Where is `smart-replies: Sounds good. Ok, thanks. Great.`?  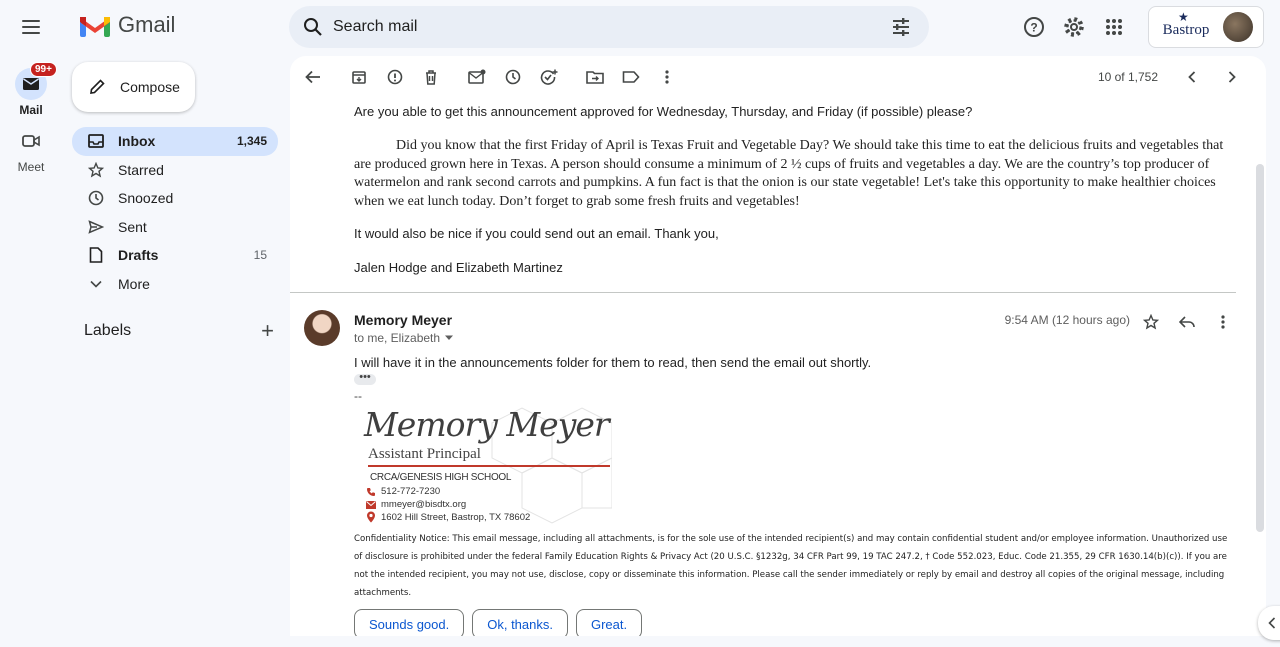 smart-replies: Sounds good. Ok, thanks. Great. is located at coordinates (498, 622).